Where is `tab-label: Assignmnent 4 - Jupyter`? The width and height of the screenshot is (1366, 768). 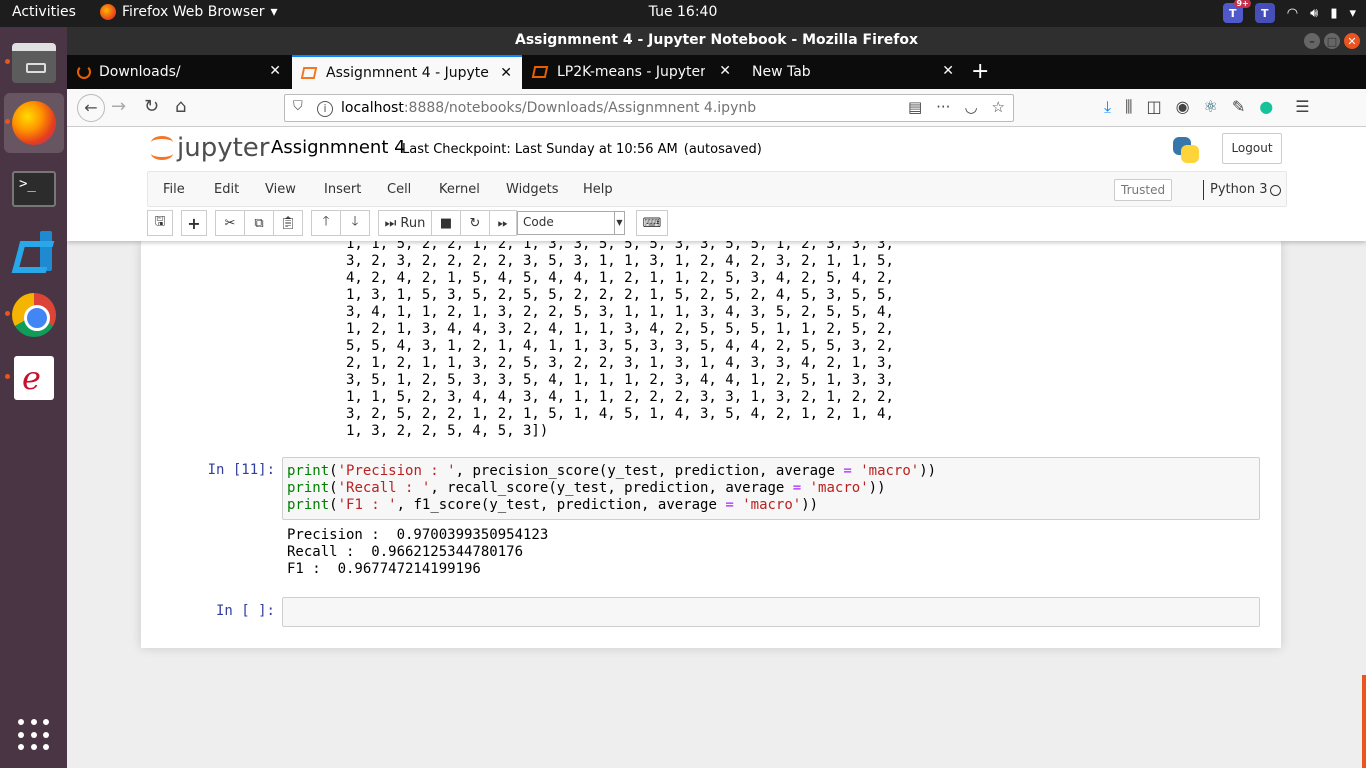
tab-label: Assignmnent 4 - Jupyter is located at coordinates (408, 73).